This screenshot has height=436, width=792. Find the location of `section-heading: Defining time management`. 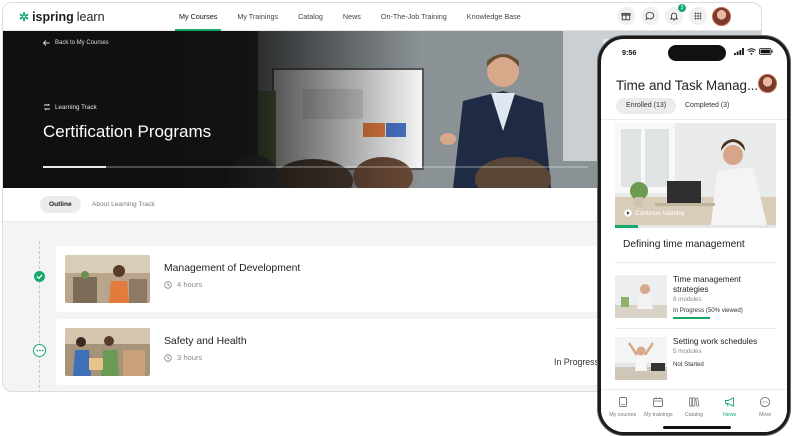

section-heading: Defining time management is located at coordinates (684, 244).